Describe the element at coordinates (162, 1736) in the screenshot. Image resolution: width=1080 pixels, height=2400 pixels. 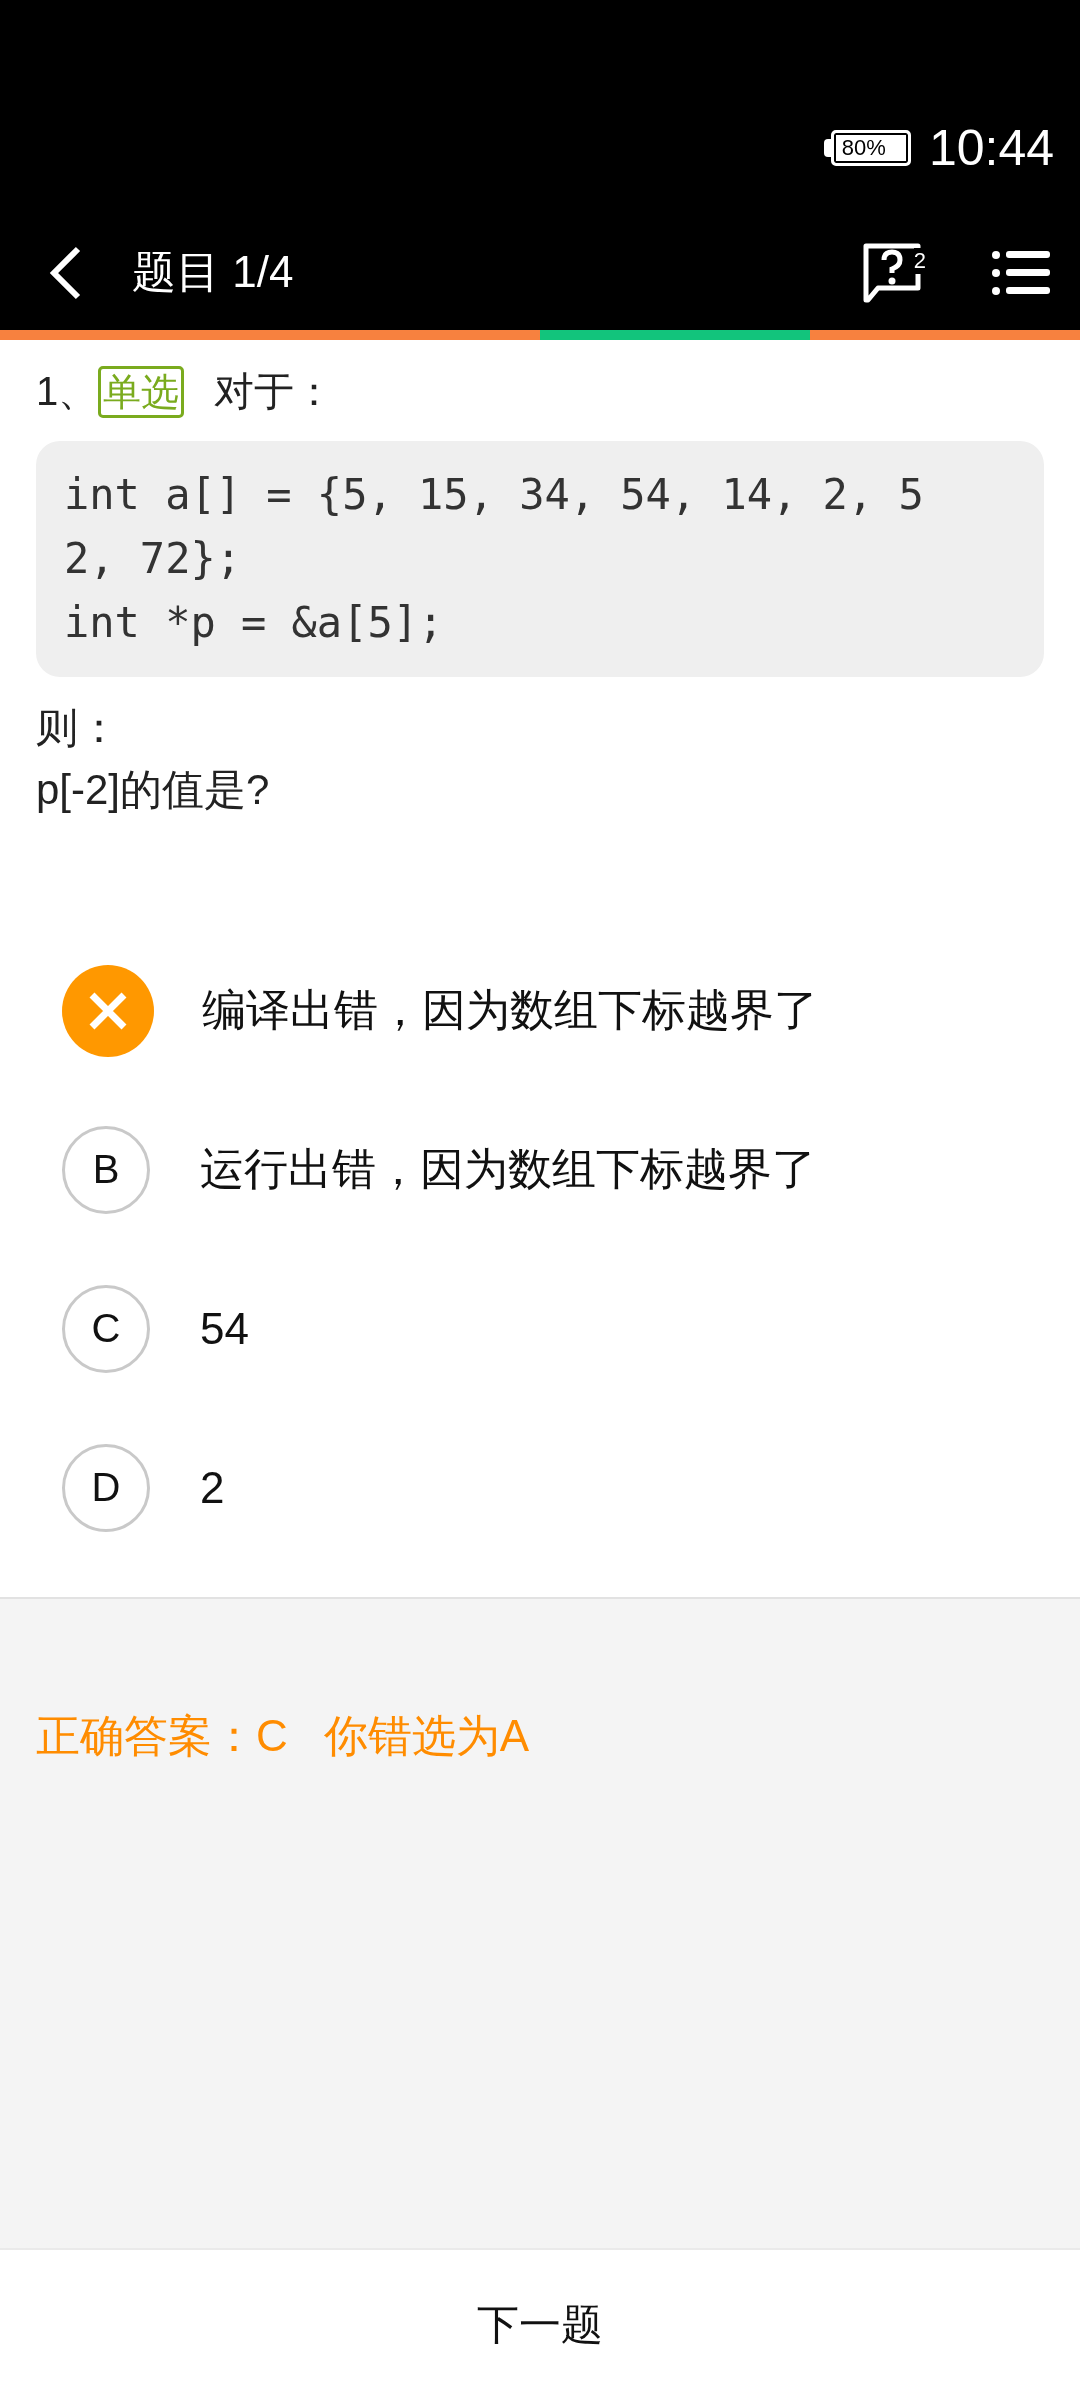
I see `correct-answer-text: 正确答案：C` at that location.